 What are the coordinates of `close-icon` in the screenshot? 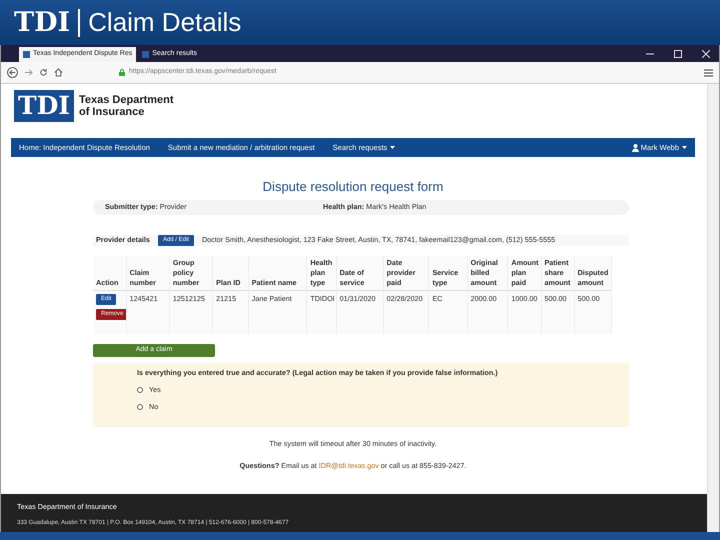 It's located at (706, 54).